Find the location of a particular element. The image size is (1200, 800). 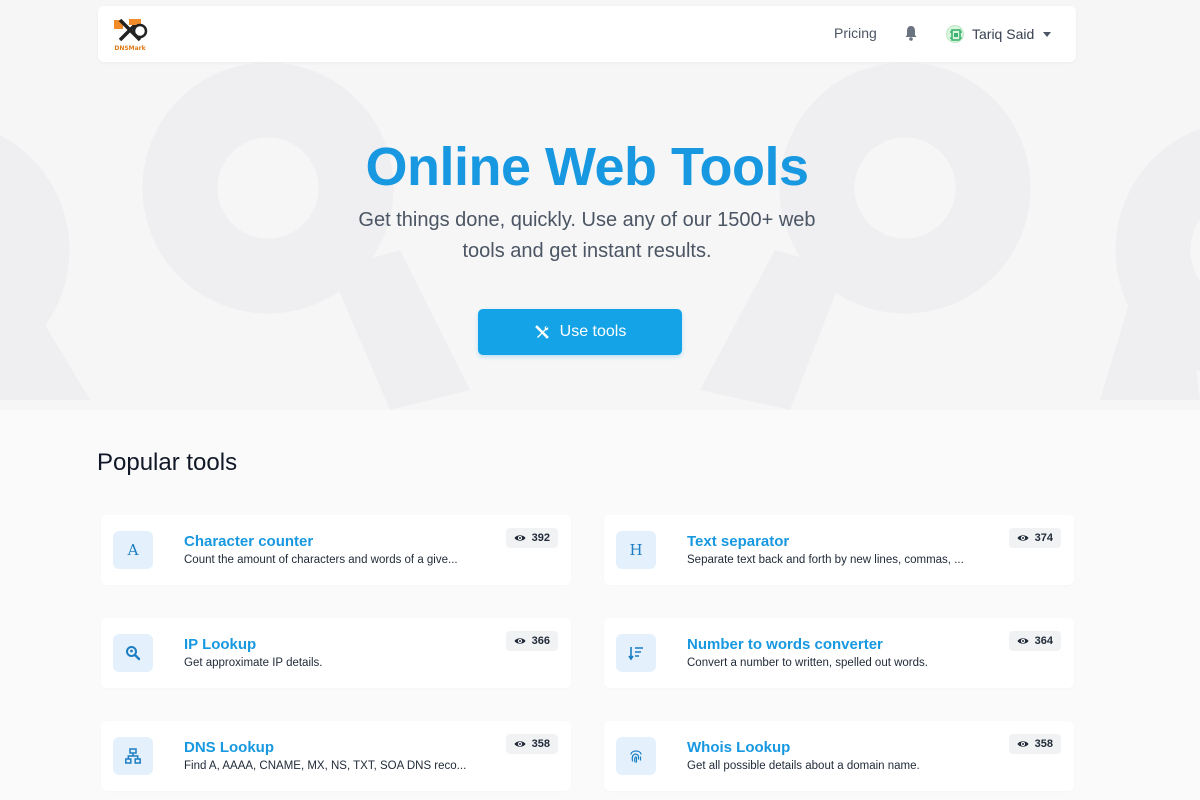

chevron-down-icon is located at coordinates (1047, 34).